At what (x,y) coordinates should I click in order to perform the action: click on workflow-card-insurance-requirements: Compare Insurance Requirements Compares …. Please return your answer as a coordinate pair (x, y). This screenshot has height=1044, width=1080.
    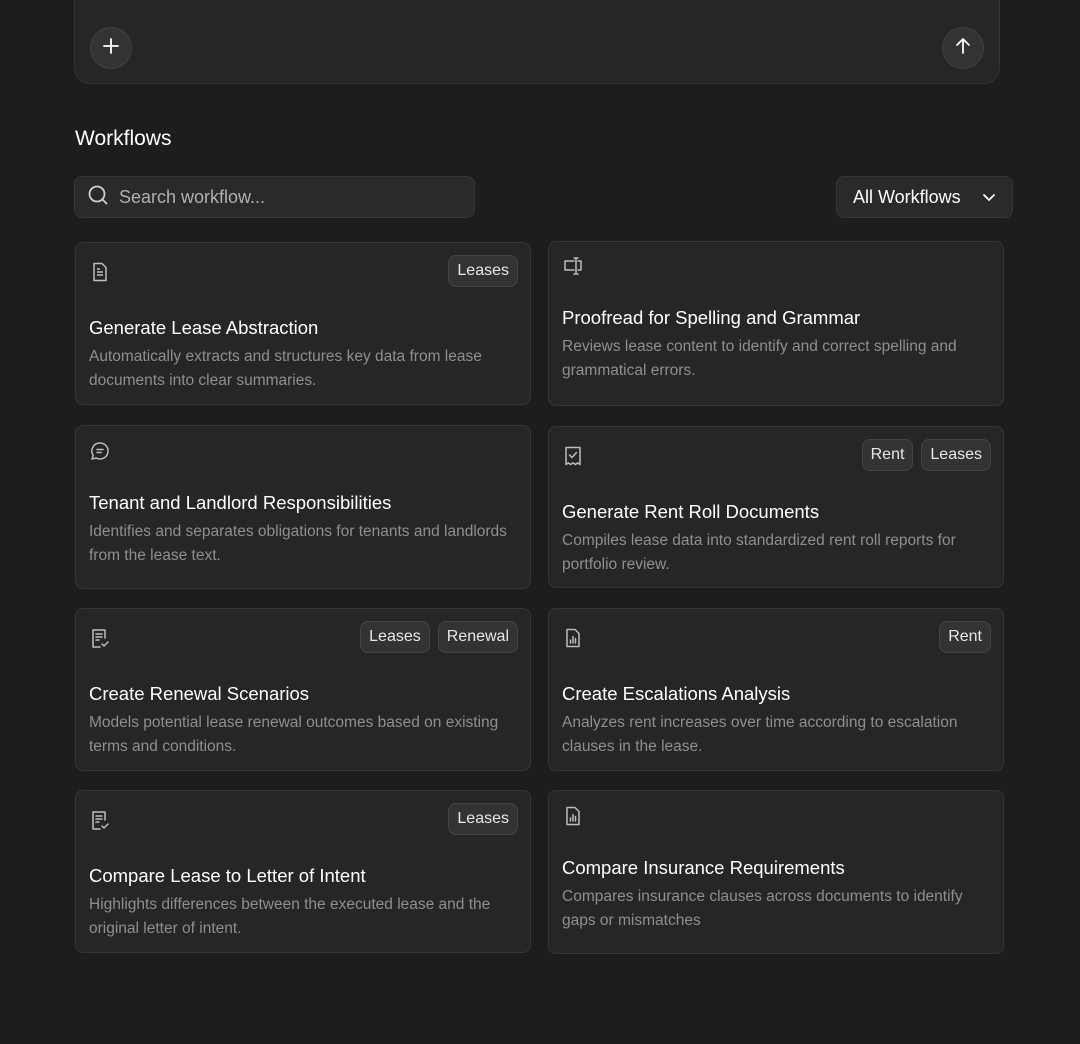
    Looking at the image, I should click on (776, 872).